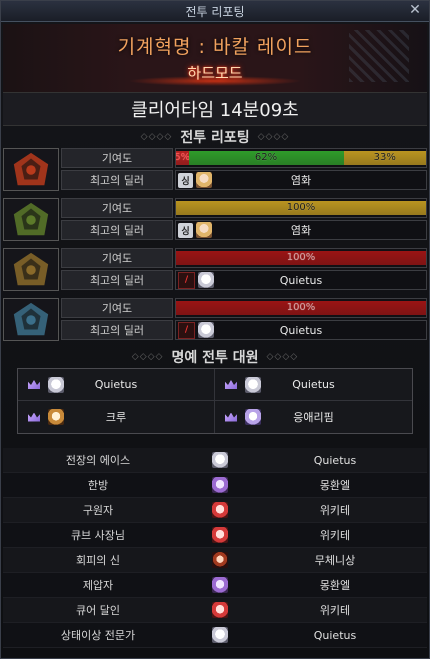 Image resolution: width=430 pixels, height=659 pixels. I want to click on title-award-row: 회피의 신 무체니상, so click(215, 560).